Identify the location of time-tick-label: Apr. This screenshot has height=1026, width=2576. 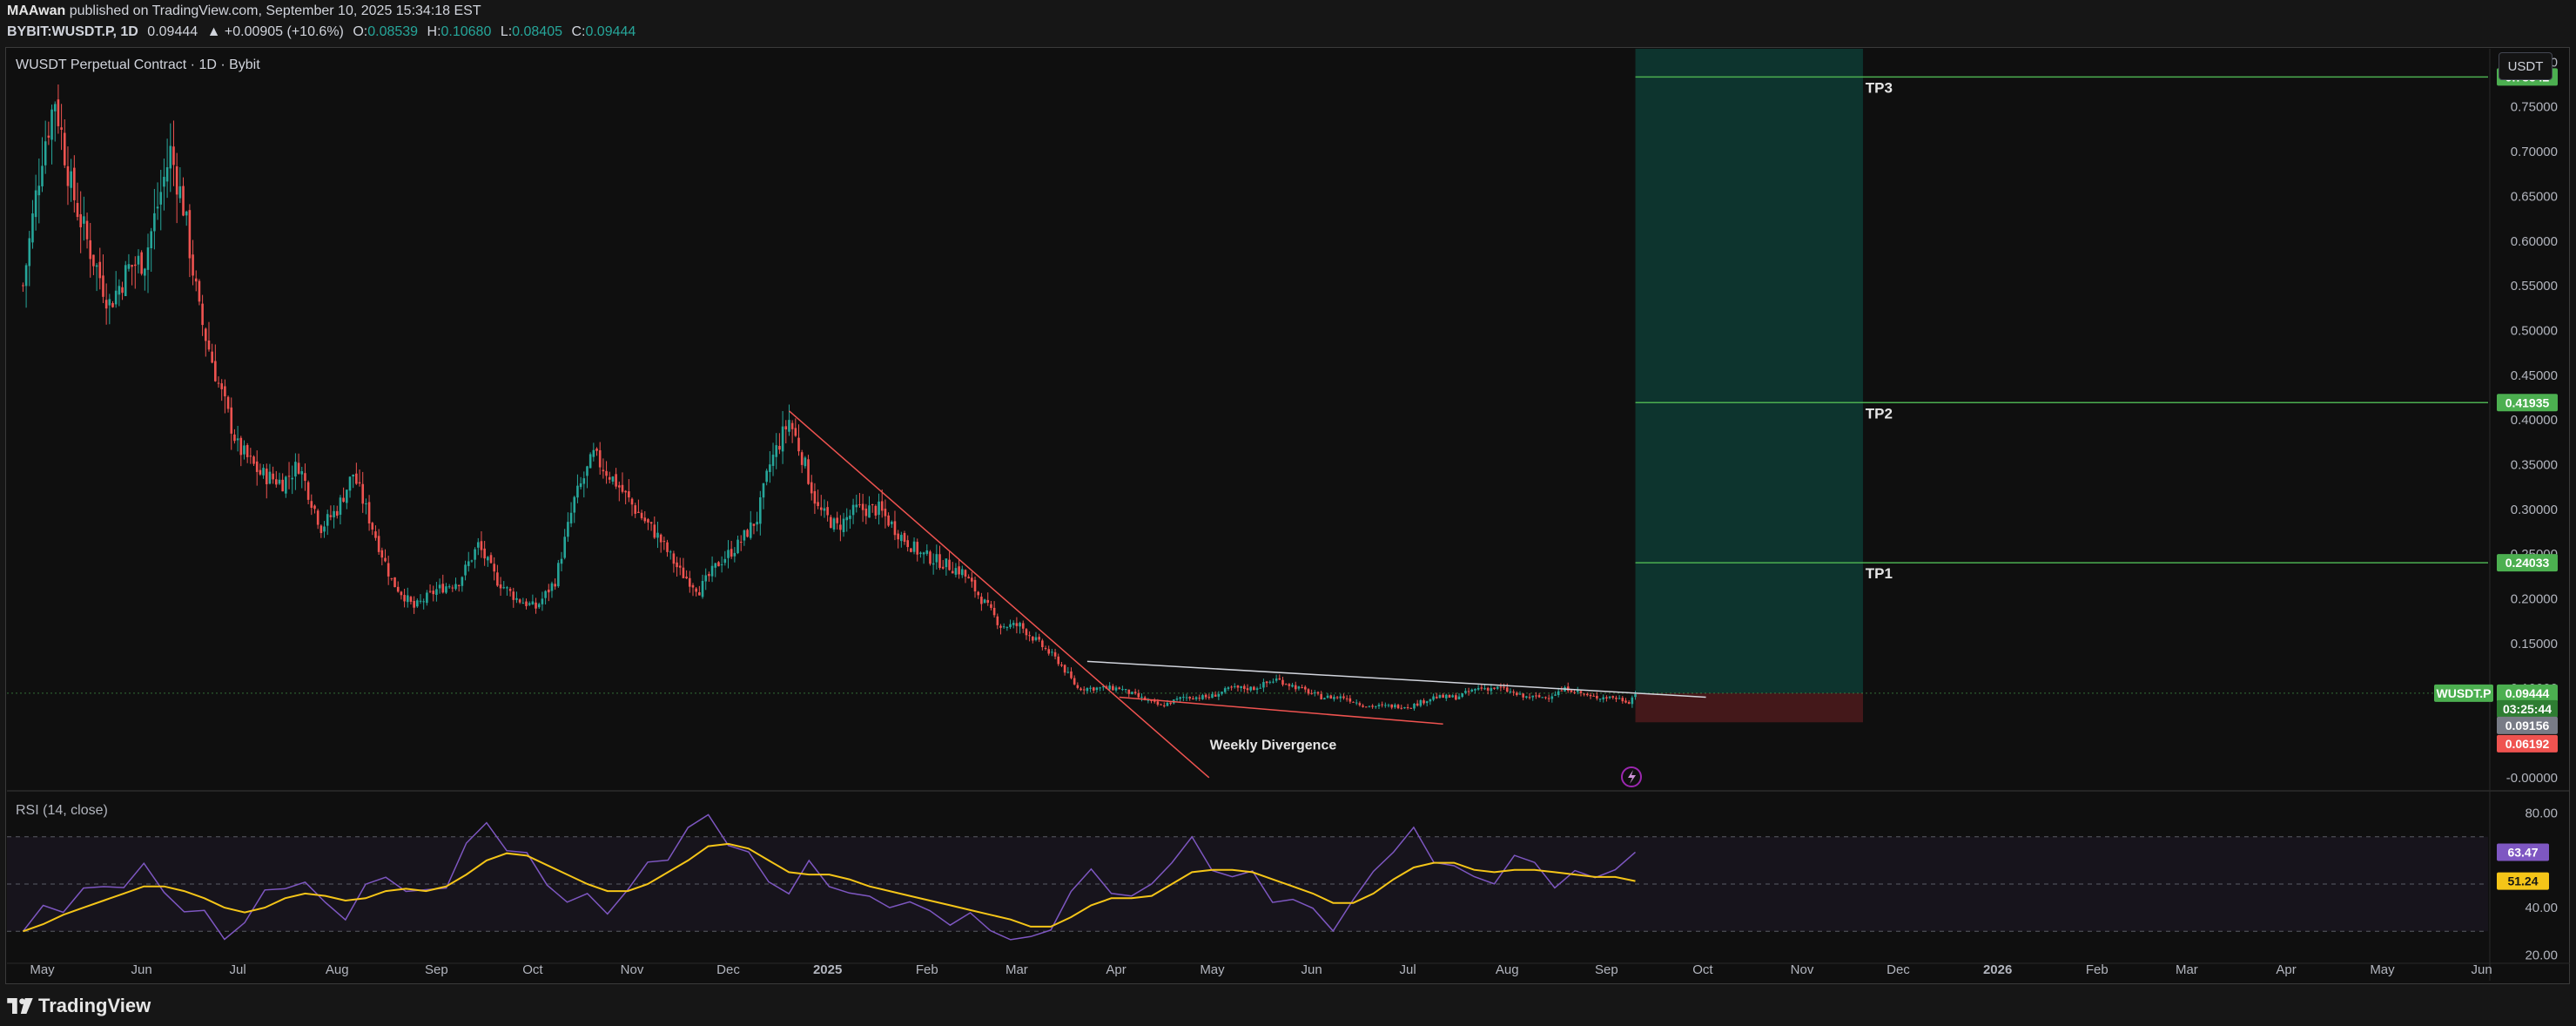
(2286, 969).